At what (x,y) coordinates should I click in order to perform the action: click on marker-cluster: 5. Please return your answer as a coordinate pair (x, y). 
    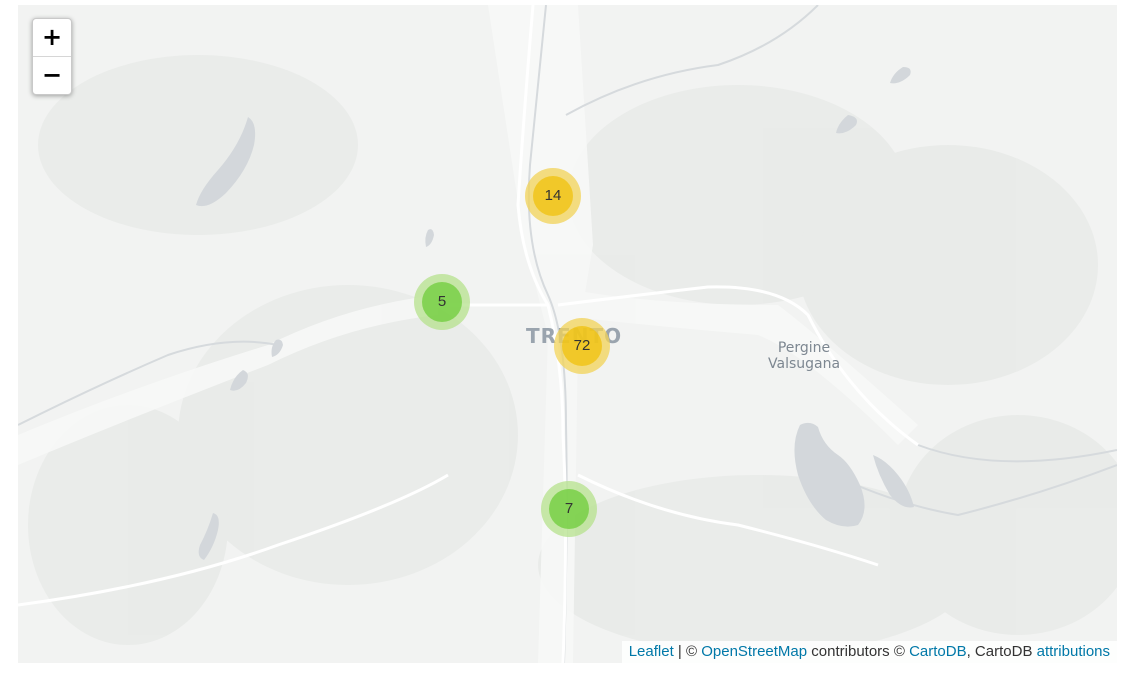
    Looking at the image, I should click on (442, 302).